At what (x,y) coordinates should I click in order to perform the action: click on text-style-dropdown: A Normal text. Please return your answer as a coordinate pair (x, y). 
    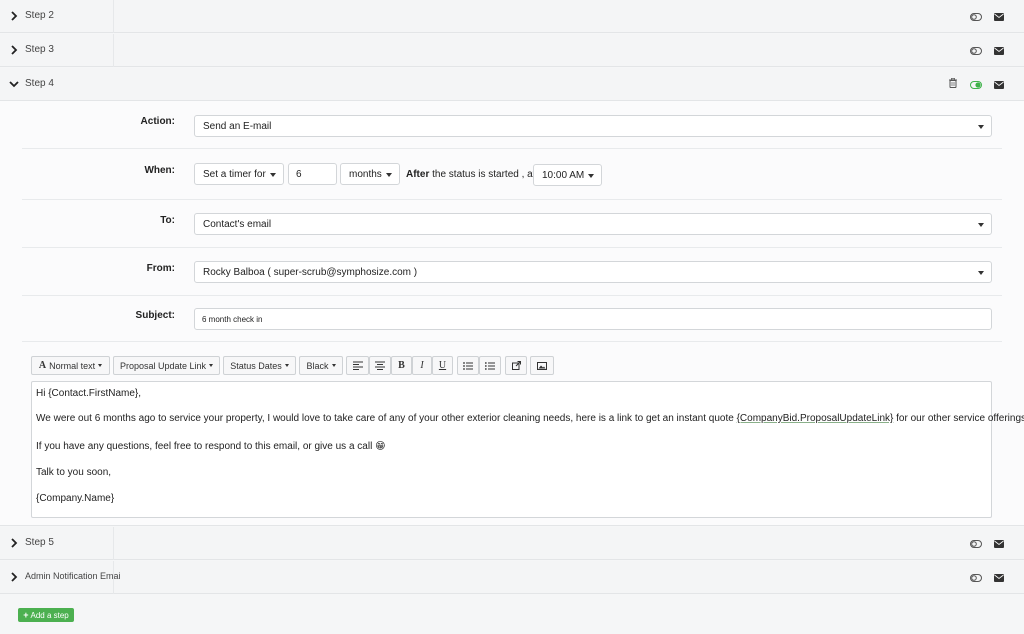
    Looking at the image, I should click on (70, 365).